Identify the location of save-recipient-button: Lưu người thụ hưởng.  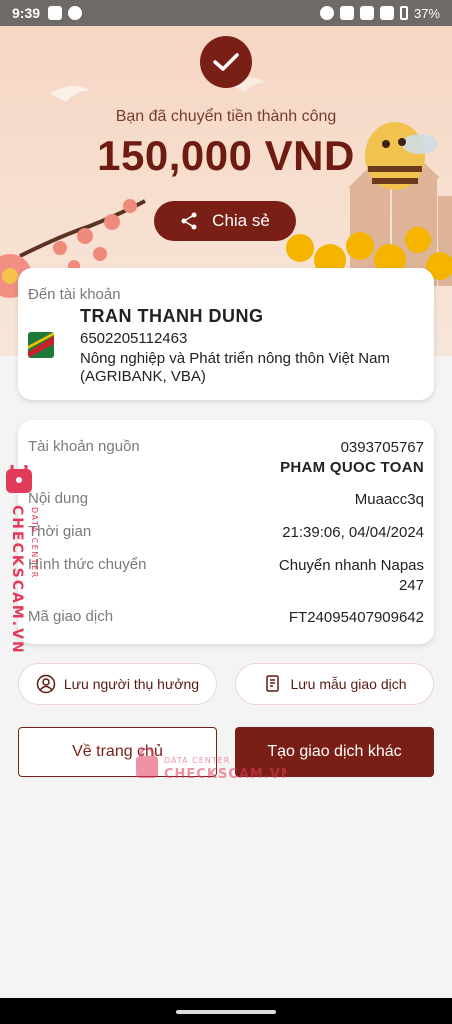
(117, 684).